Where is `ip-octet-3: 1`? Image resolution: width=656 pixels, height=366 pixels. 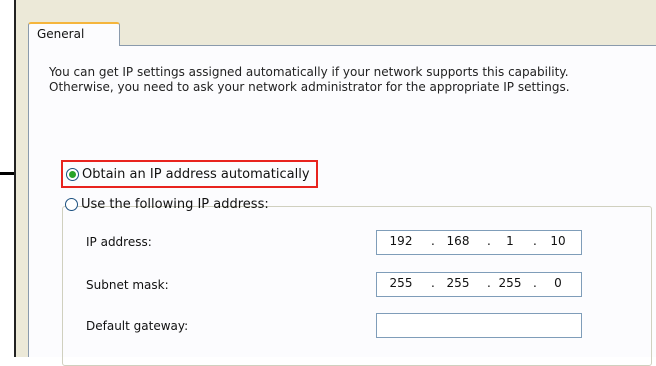 ip-octet-3: 1 is located at coordinates (510, 241).